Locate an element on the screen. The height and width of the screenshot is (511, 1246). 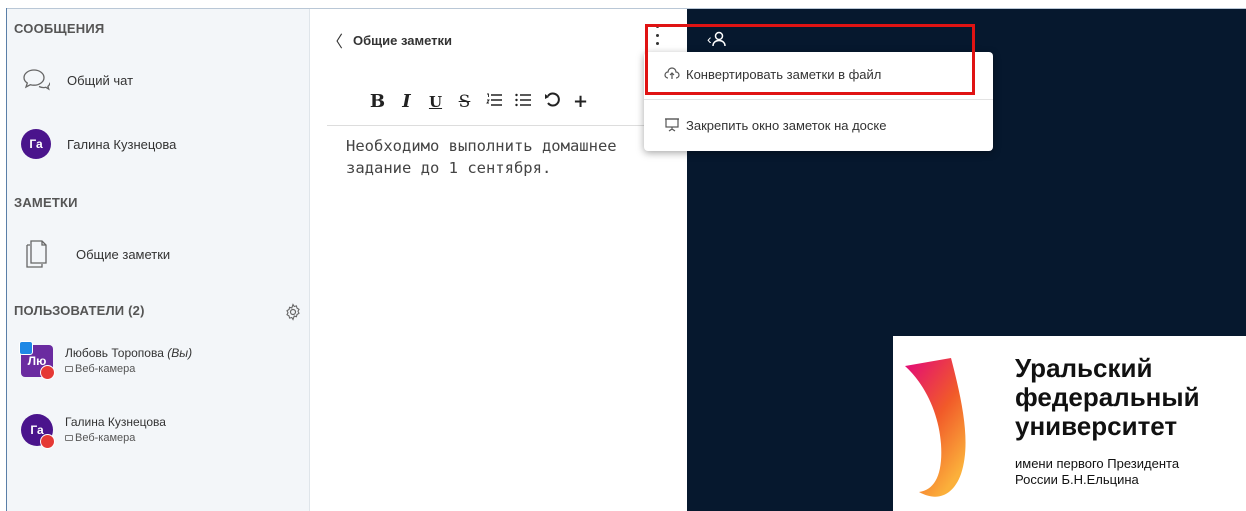
chat-icon is located at coordinates (36, 80).